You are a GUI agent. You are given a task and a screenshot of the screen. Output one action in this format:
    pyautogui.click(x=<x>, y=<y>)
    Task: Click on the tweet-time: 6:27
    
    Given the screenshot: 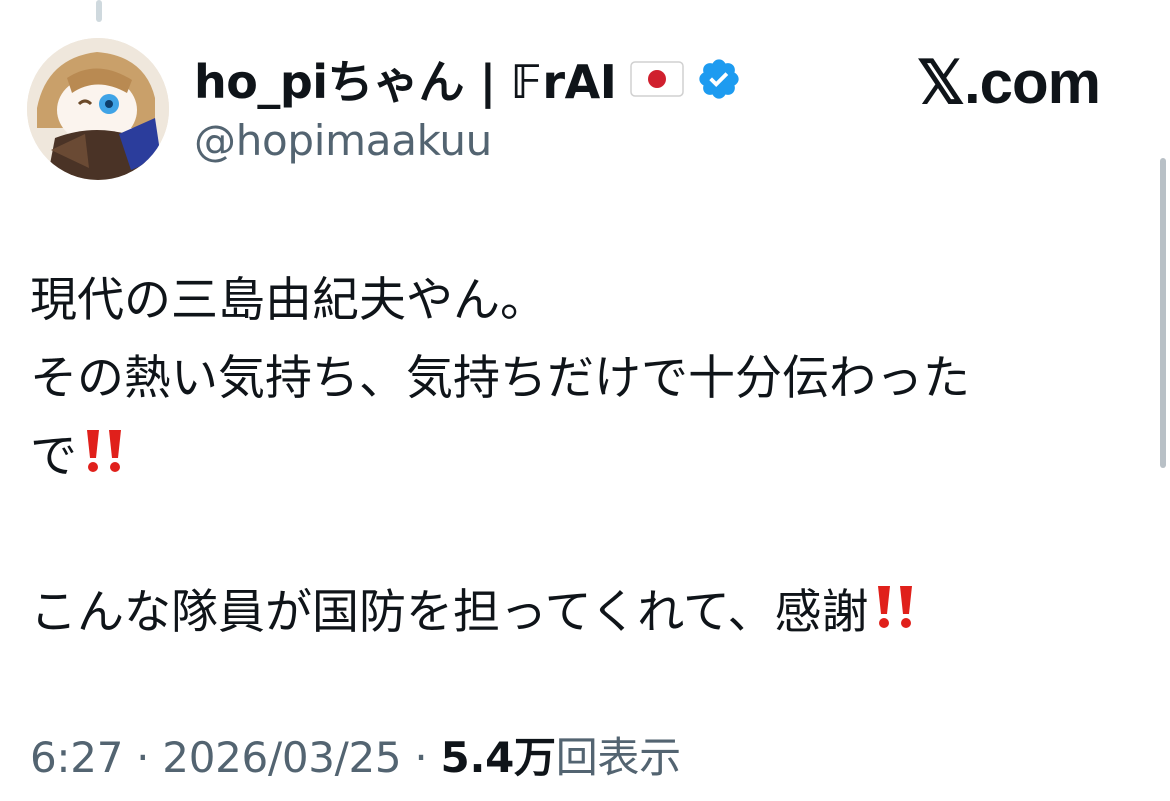 What is the action you would take?
    pyautogui.click(x=76, y=757)
    